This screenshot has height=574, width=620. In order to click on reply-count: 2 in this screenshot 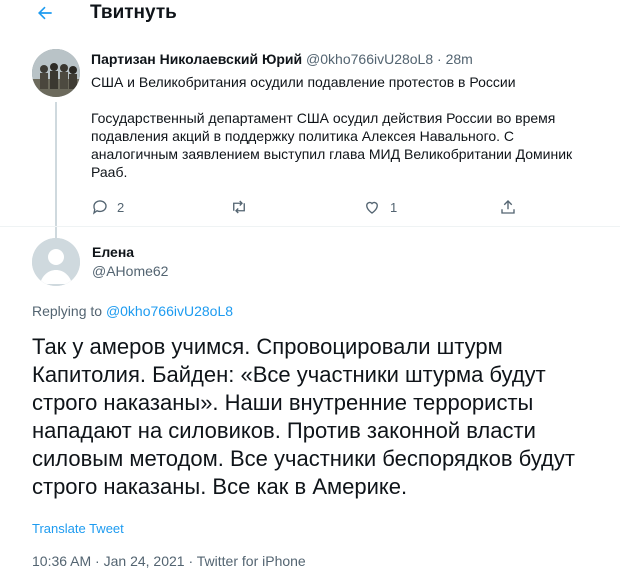, I will do `click(121, 207)`.